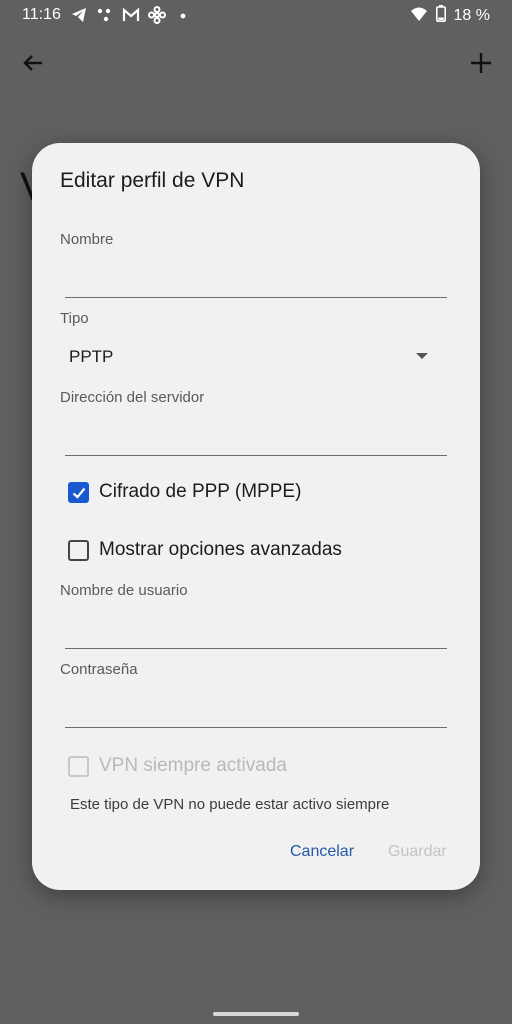 The image size is (512, 1024). I want to click on username-input, so click(256, 631).